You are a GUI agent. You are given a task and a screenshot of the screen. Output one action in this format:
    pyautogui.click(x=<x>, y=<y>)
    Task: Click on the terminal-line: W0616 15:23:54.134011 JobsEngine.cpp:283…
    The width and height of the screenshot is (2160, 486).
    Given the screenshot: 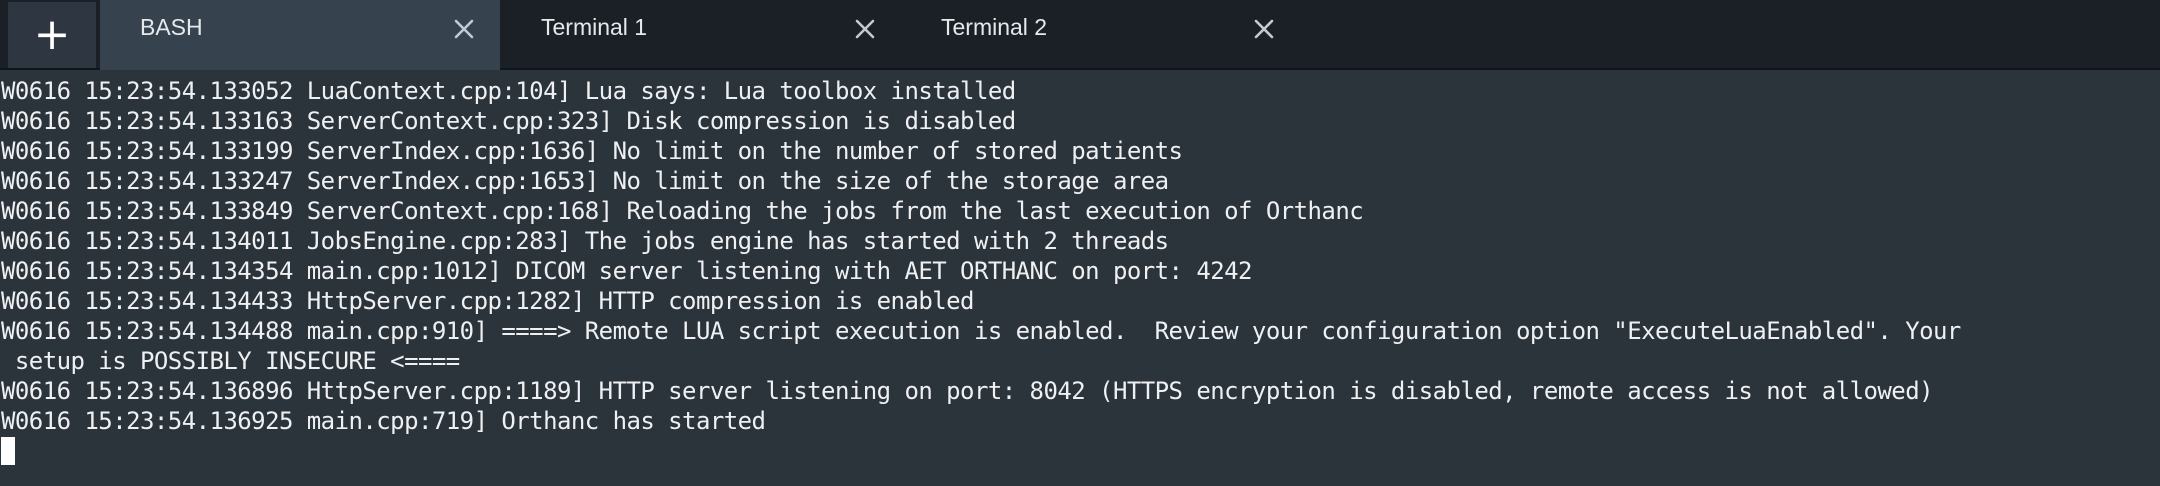 What is the action you would take?
    pyautogui.click(x=585, y=241)
    